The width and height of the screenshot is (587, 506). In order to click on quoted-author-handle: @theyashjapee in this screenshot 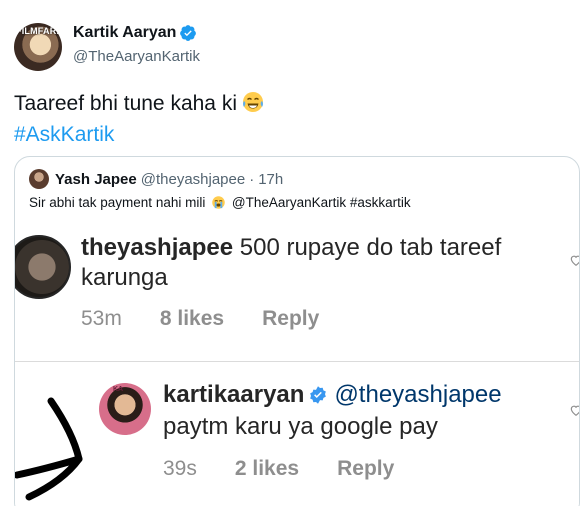, I will do `click(193, 179)`.